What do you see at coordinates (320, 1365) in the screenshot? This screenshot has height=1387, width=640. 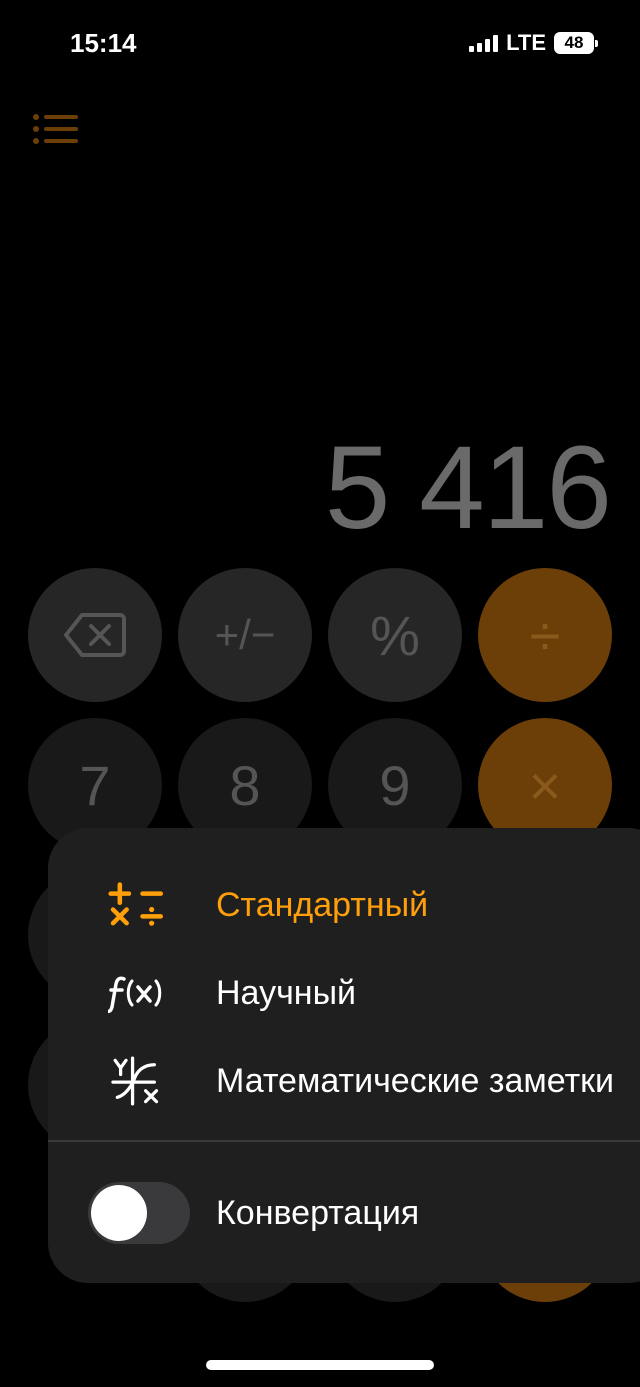 I see `home-indicator` at bounding box center [320, 1365].